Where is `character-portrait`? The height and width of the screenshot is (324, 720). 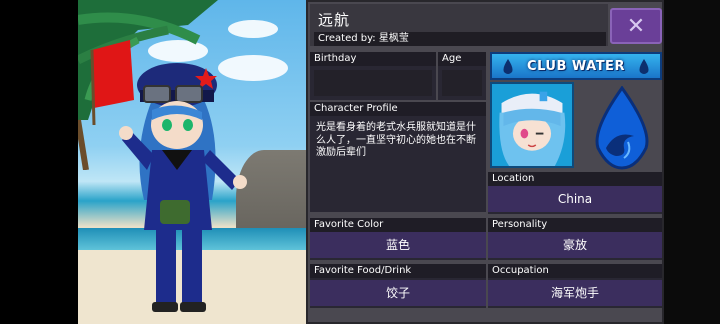
character-portrait is located at coordinates (532, 125).